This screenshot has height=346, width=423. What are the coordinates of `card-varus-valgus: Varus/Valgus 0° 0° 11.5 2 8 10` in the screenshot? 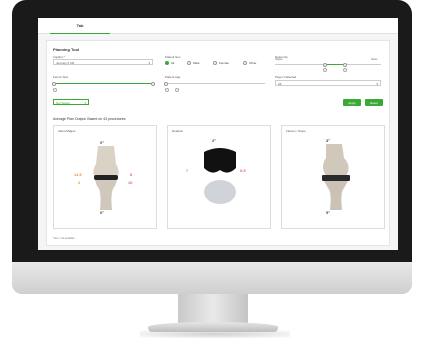 It's located at (105, 177).